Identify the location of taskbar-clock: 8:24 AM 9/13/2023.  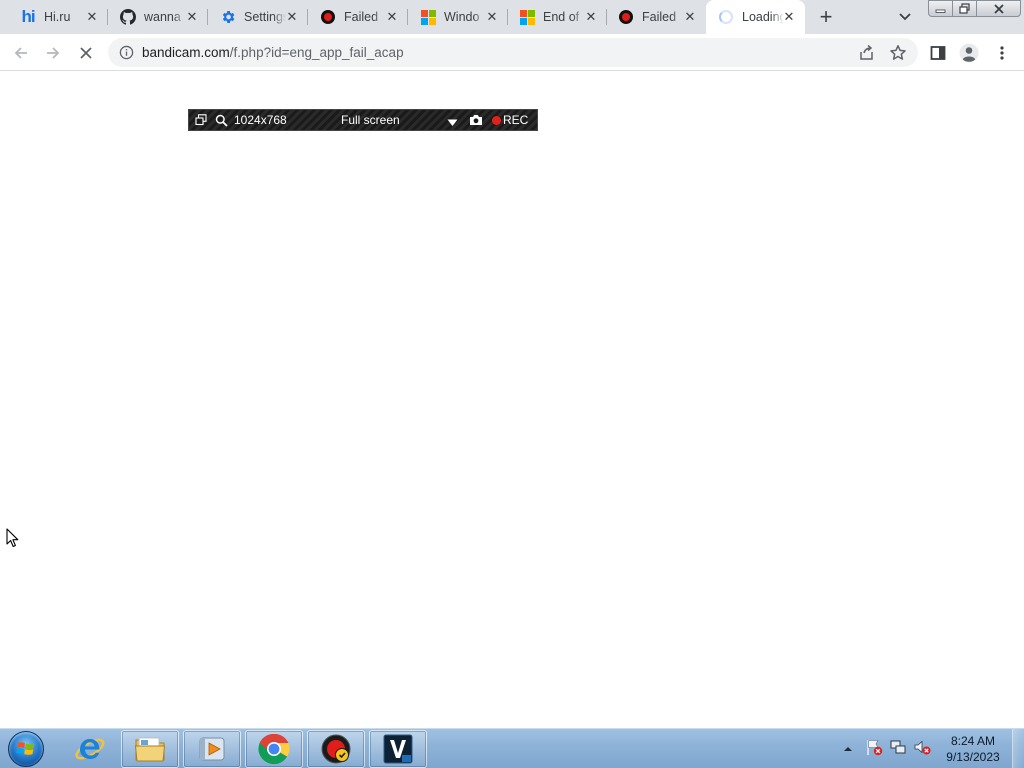
(973, 749).